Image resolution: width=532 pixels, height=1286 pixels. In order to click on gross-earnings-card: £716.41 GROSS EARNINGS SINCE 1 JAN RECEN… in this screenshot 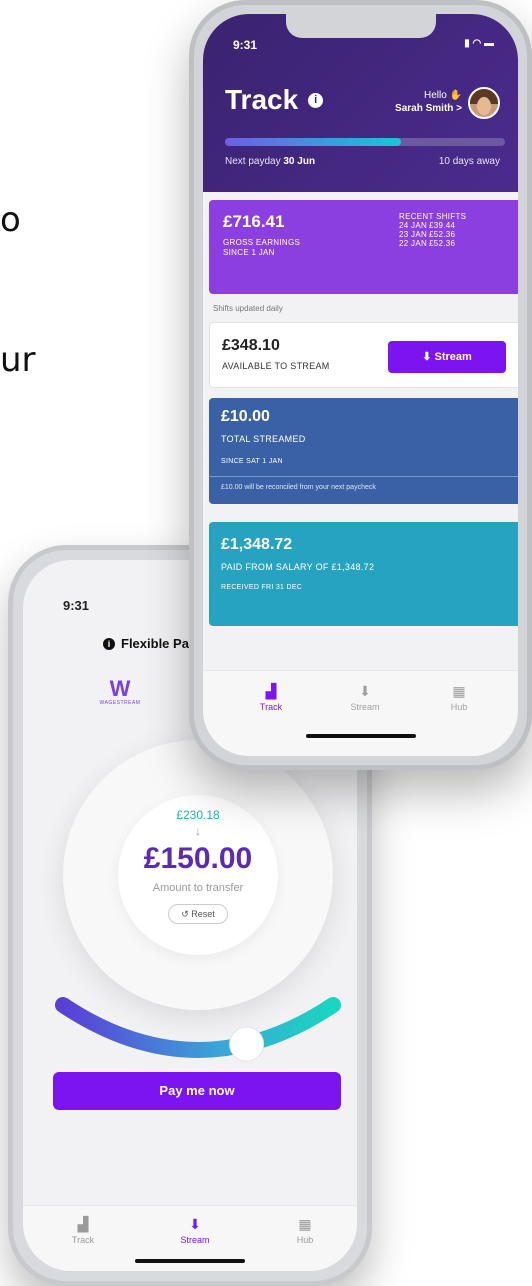, I will do `click(363, 247)`.